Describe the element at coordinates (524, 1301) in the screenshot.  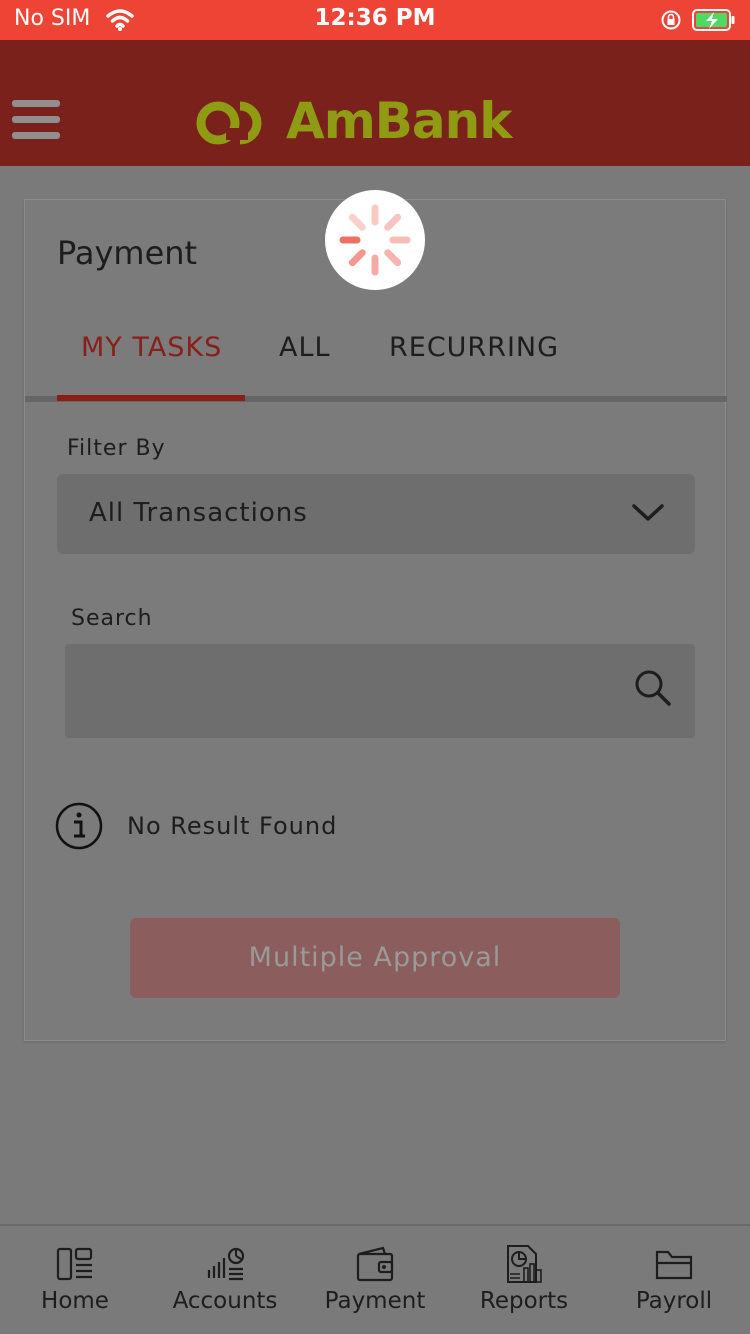
I see `nav-label-reports: Reports` at that location.